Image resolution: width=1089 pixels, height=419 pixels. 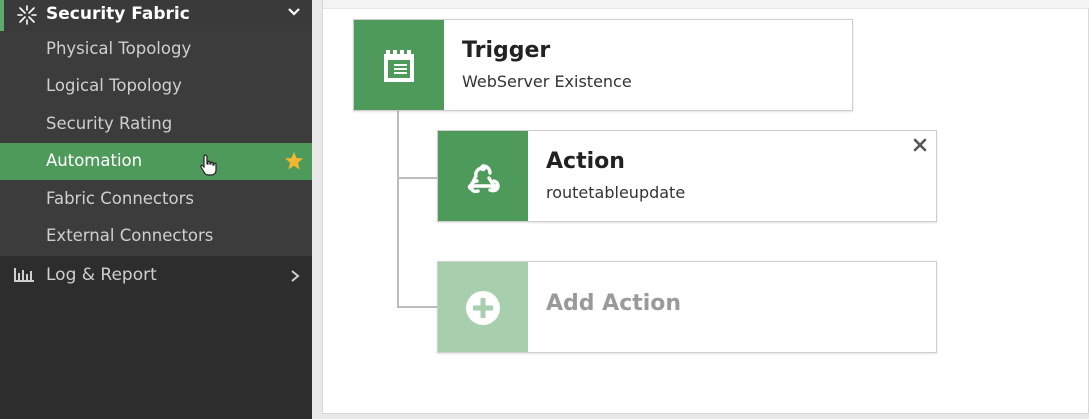 What do you see at coordinates (24, 275) in the screenshot?
I see `bar-chart-icon` at bounding box center [24, 275].